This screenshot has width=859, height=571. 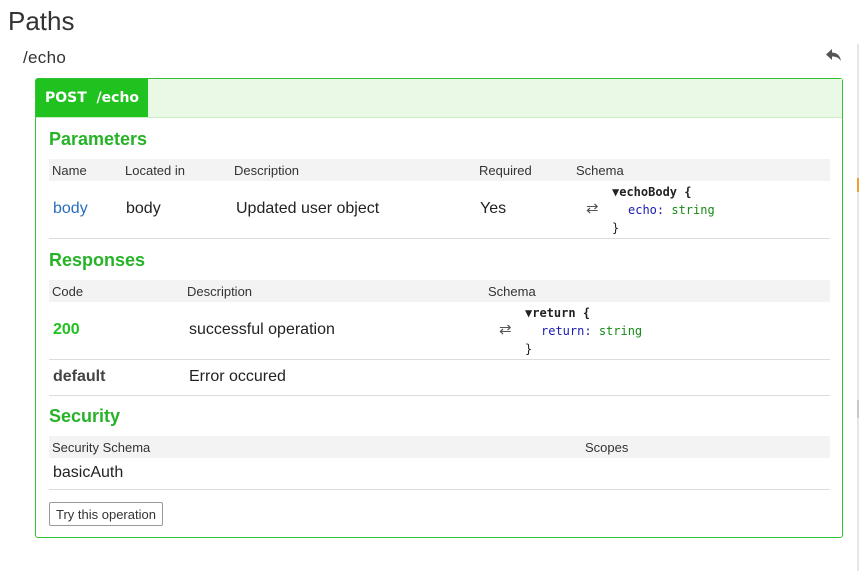 What do you see at coordinates (66, 329) in the screenshot?
I see `response-code: 200` at bounding box center [66, 329].